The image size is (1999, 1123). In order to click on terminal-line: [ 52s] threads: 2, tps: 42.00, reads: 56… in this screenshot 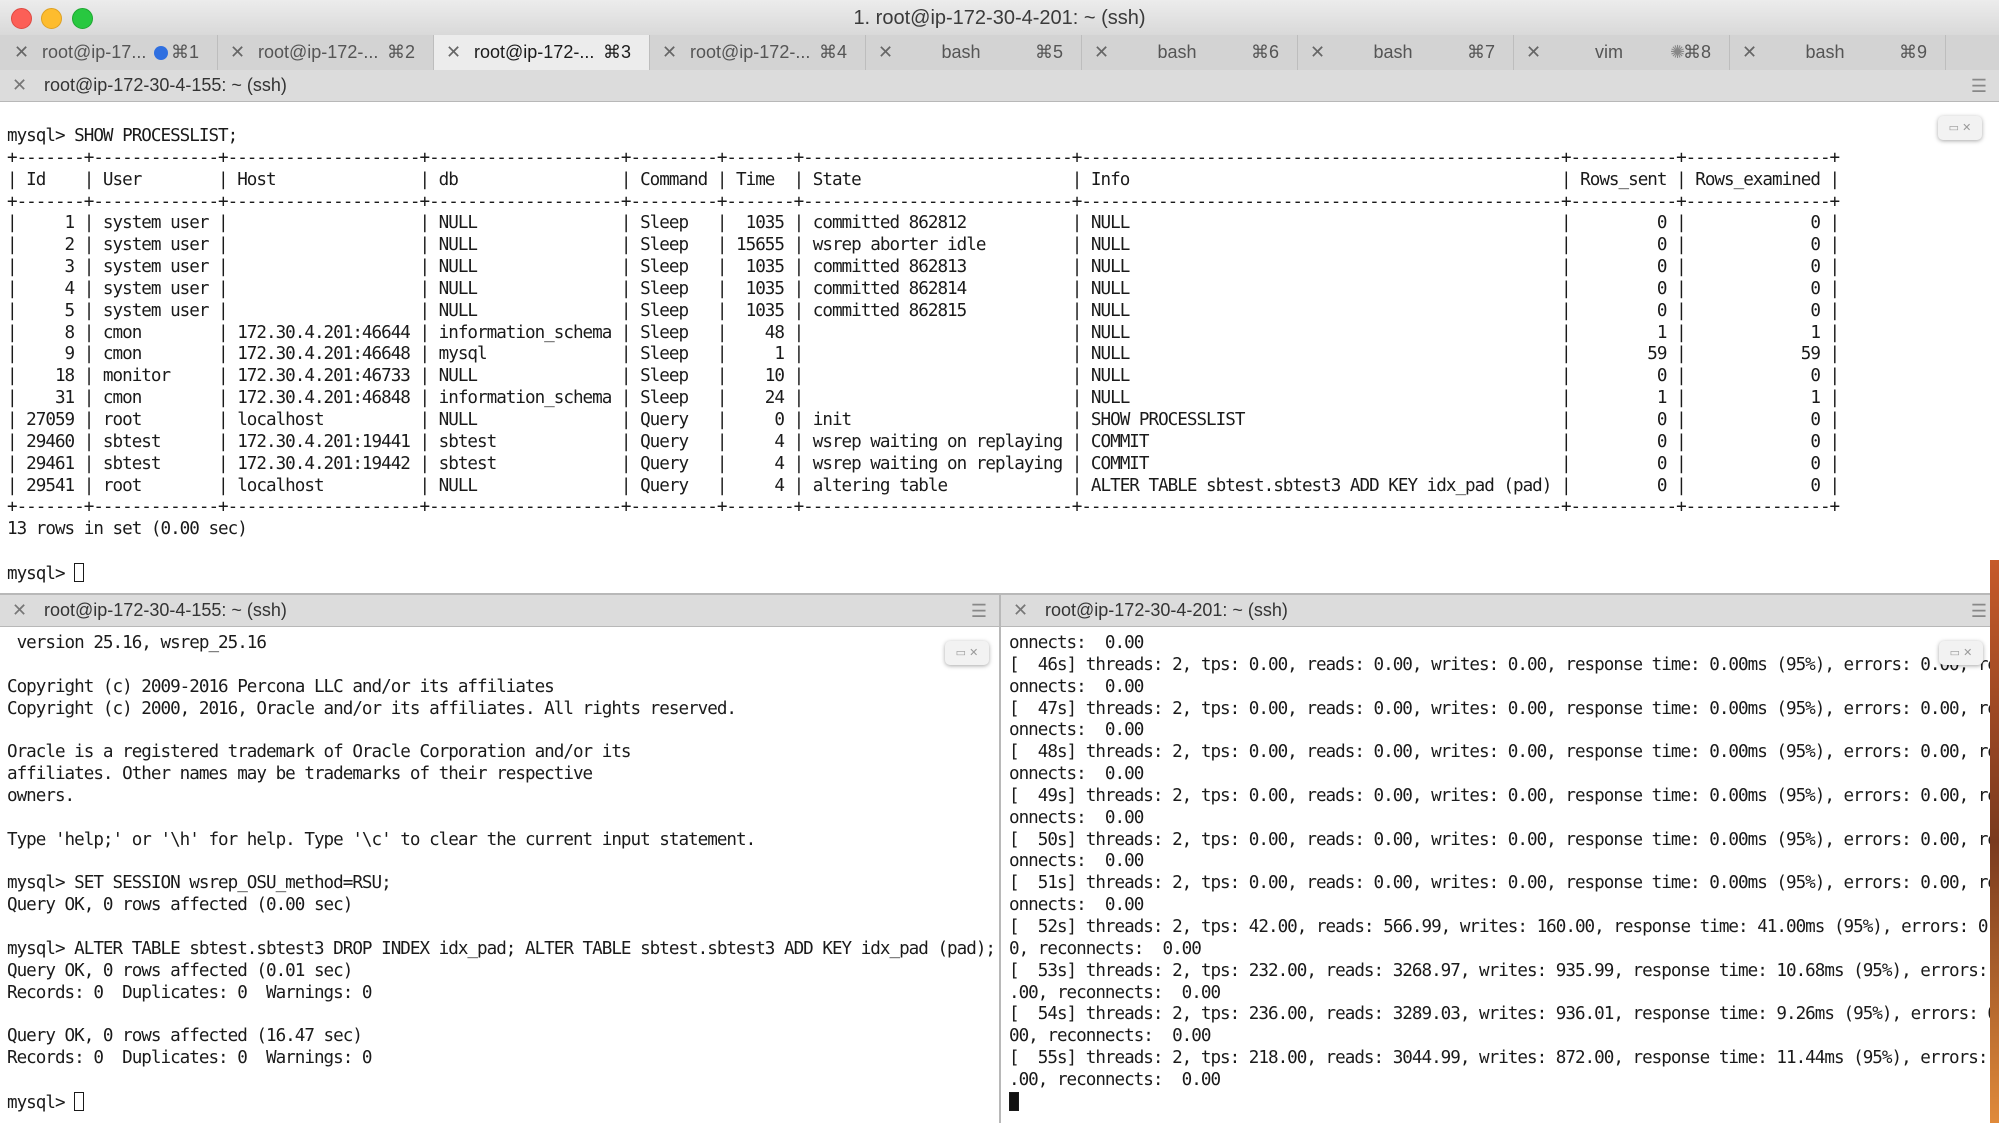, I will do `click(1499, 926)`.